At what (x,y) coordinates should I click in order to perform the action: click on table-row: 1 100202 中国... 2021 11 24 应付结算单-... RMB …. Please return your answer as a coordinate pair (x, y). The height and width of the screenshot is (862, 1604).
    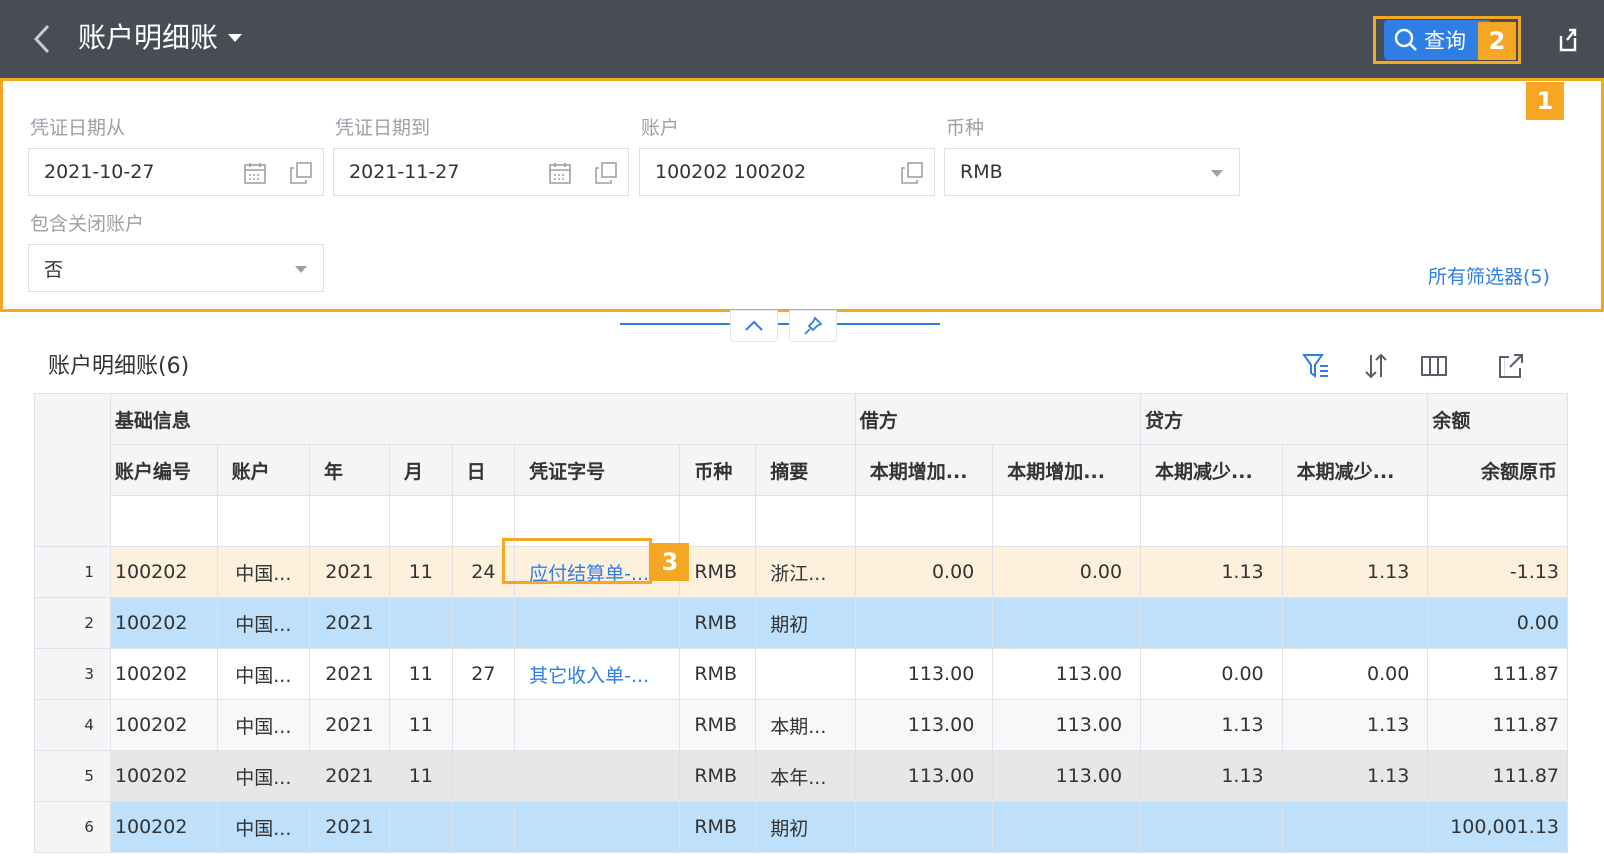
    Looking at the image, I should click on (801, 572).